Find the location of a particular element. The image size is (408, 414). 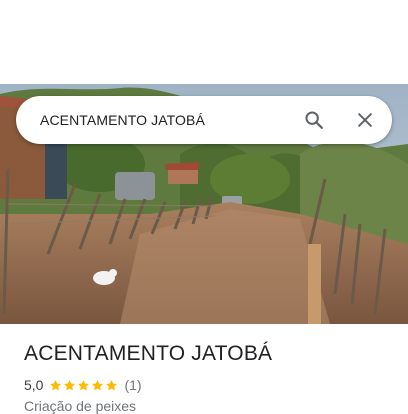

rating-row: 5,0 (1) is located at coordinates (83, 385).